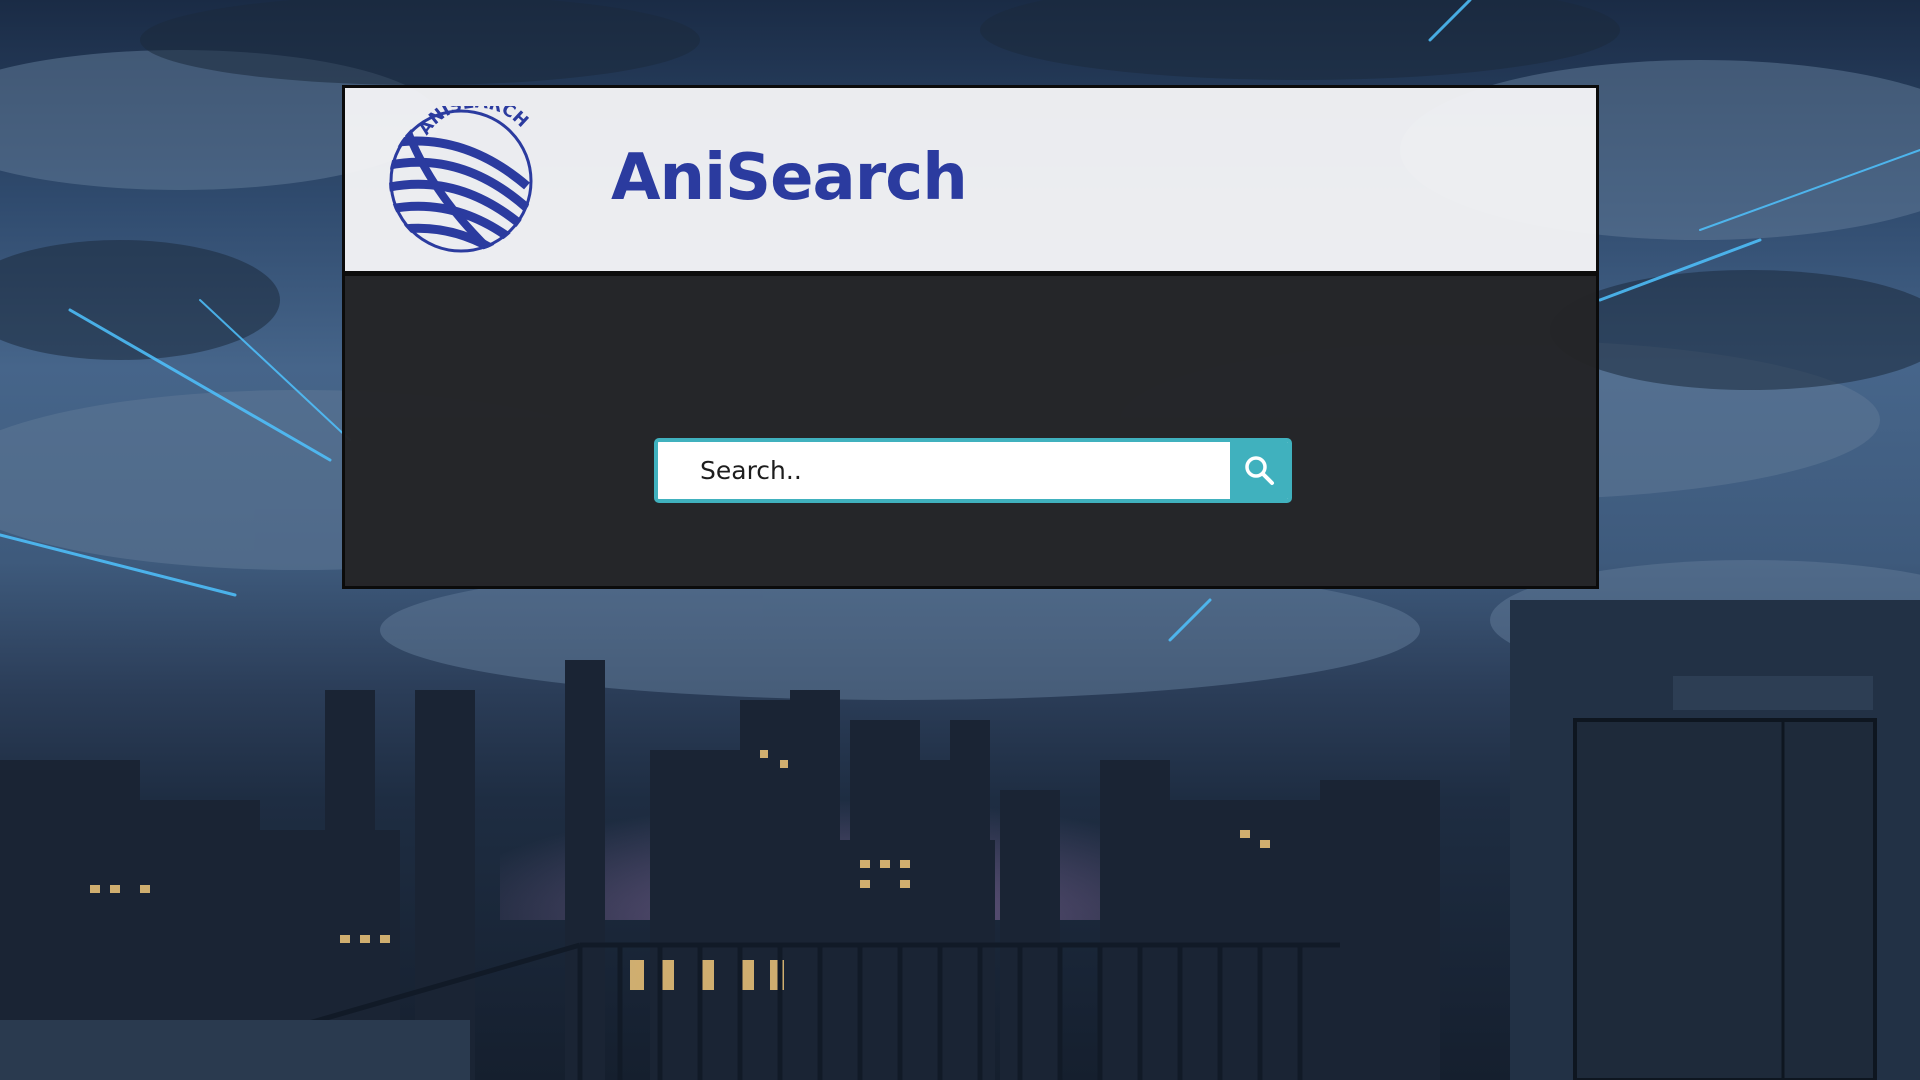  I want to click on search-input, so click(944, 470).